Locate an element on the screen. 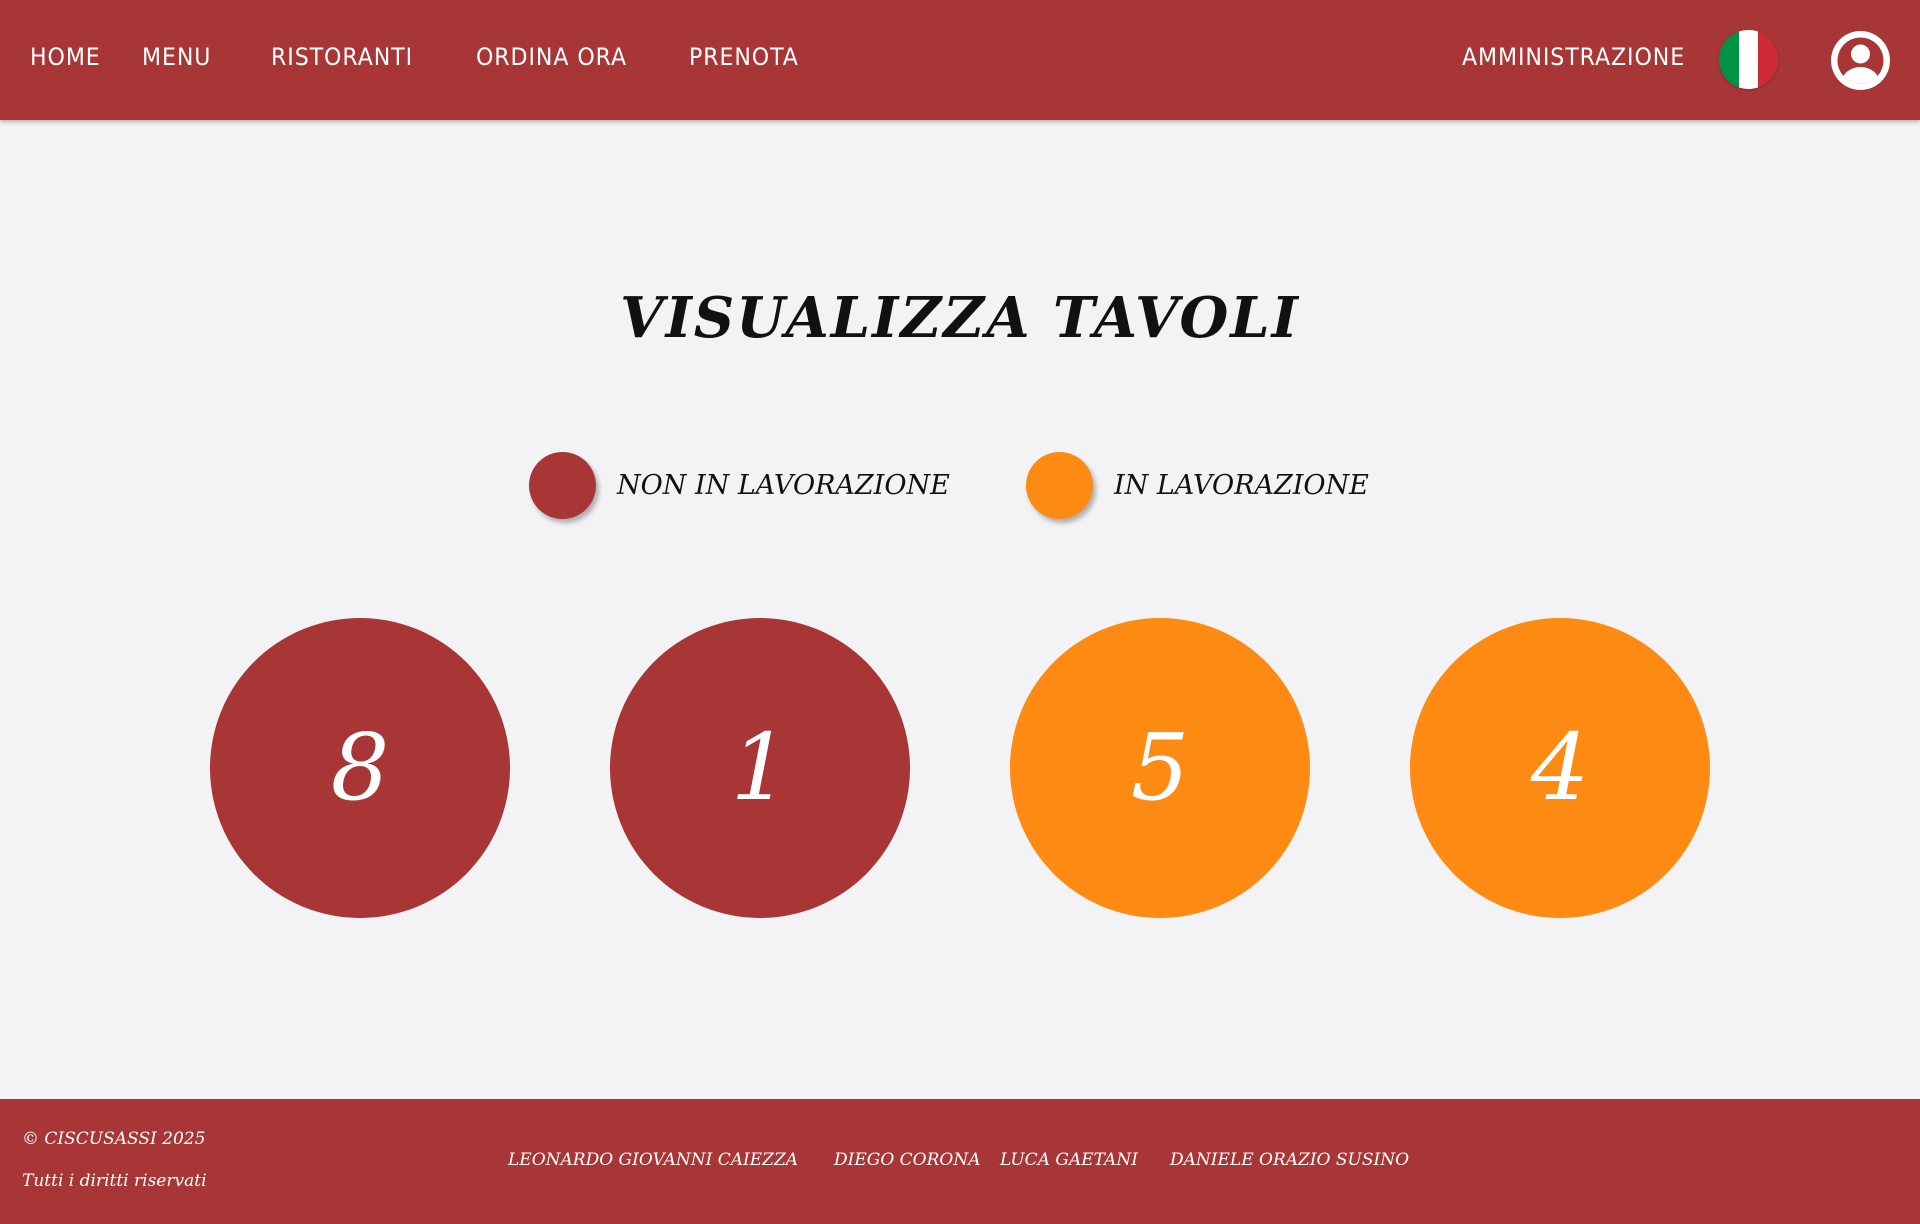 Image resolution: width=1920 pixels, height=1224 pixels. legend-label-non-in-lavorazione: NON IN LAVORAZIONE is located at coordinates (783, 485).